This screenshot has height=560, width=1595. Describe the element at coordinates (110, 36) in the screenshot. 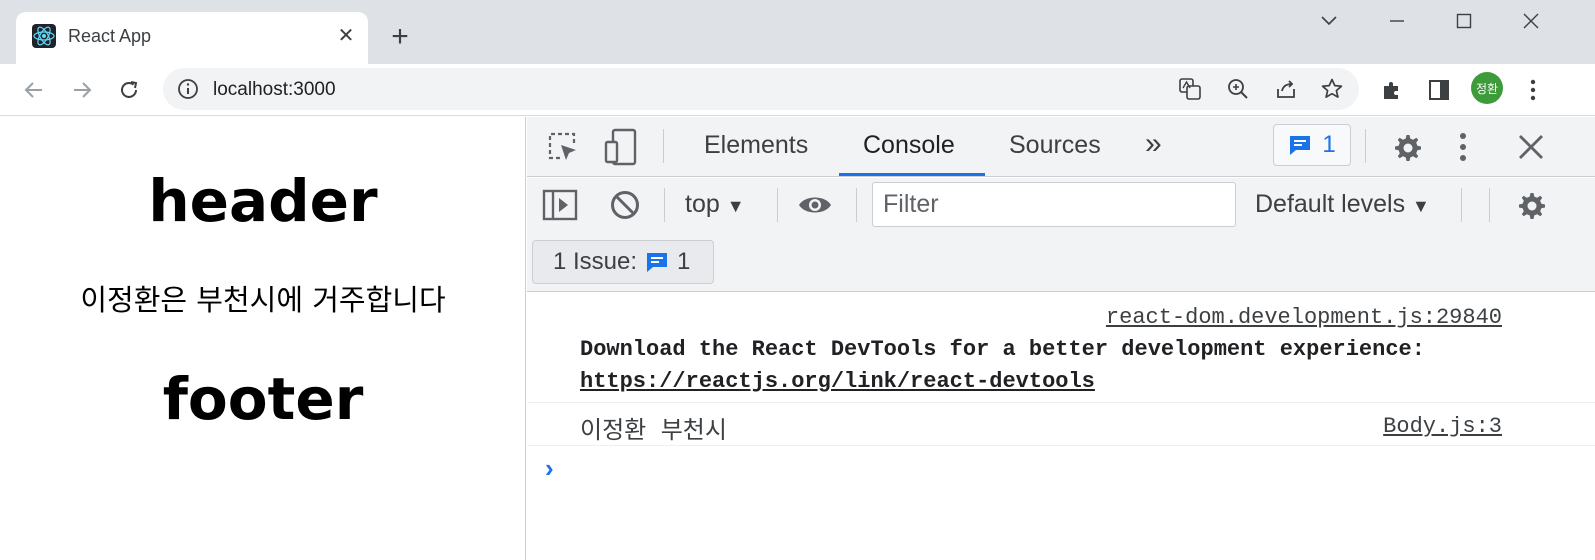

I see `tab-title: React App` at that location.